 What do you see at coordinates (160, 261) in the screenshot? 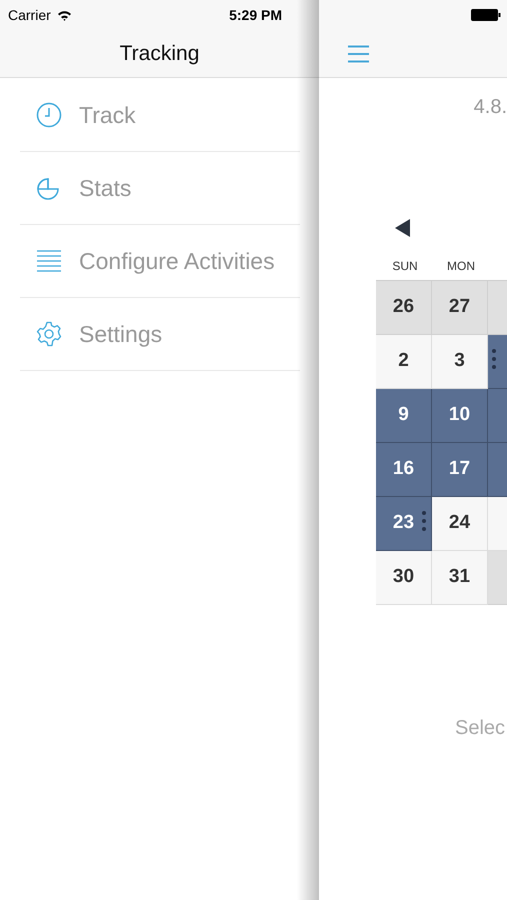
I see `menu-item: Configure Activities` at bounding box center [160, 261].